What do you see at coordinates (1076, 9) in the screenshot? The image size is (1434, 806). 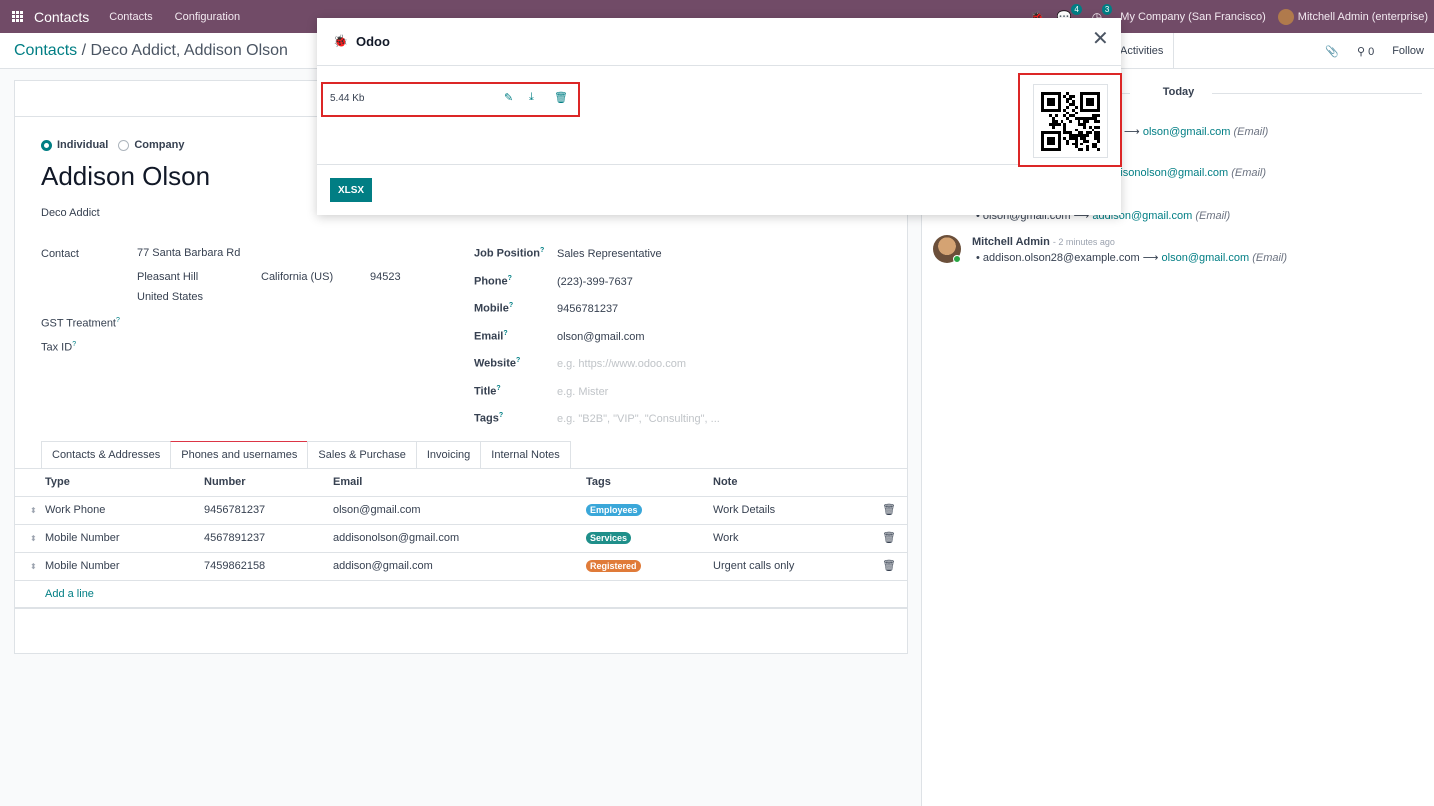 I see `messages-badge: 4` at bounding box center [1076, 9].